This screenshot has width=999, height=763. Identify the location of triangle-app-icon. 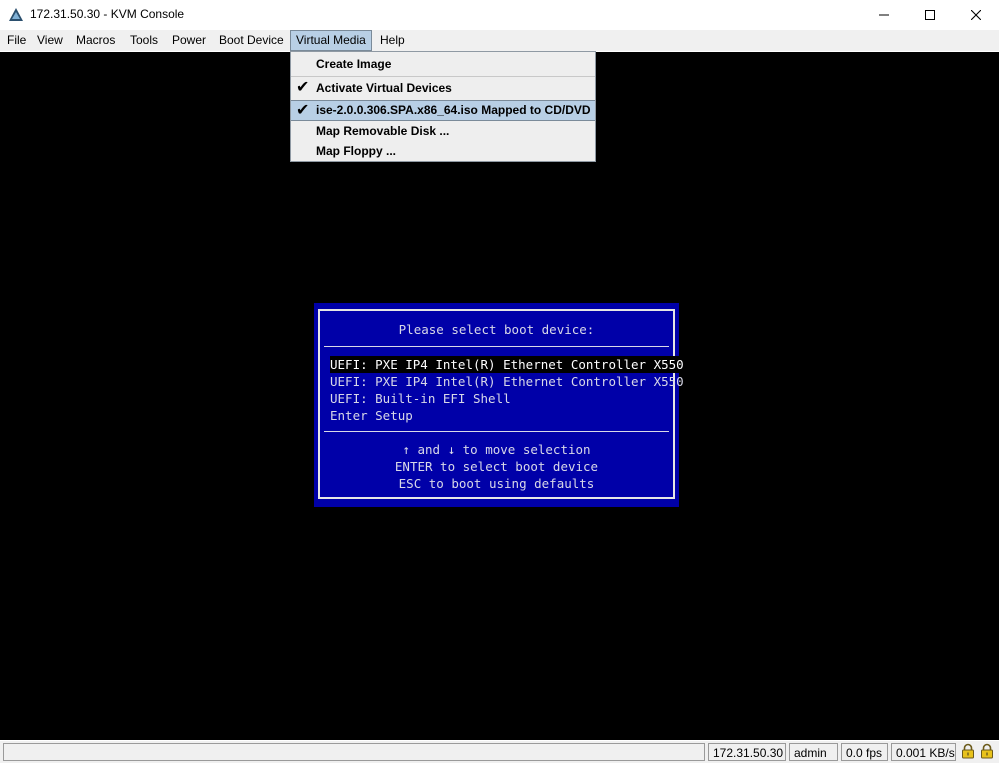
(16, 14).